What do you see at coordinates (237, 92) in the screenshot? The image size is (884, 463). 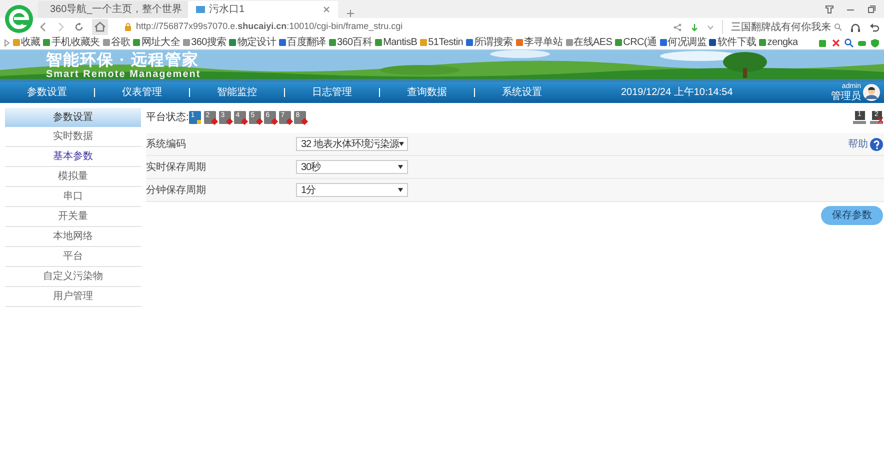 I see `nav-item: 智能监控` at bounding box center [237, 92].